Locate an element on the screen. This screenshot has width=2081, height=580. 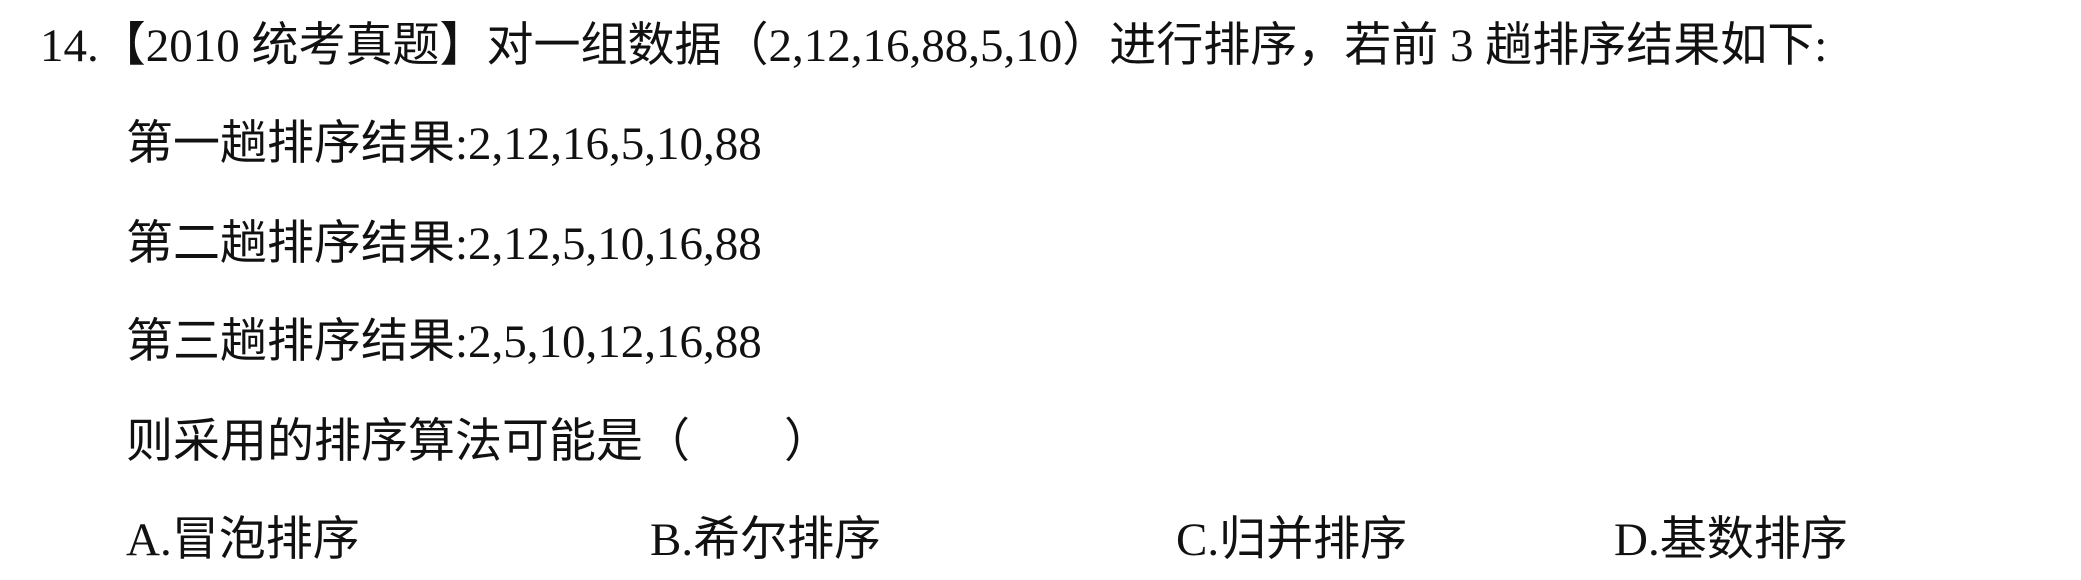
option-d: D.基数排序 is located at coordinates (1731, 540).